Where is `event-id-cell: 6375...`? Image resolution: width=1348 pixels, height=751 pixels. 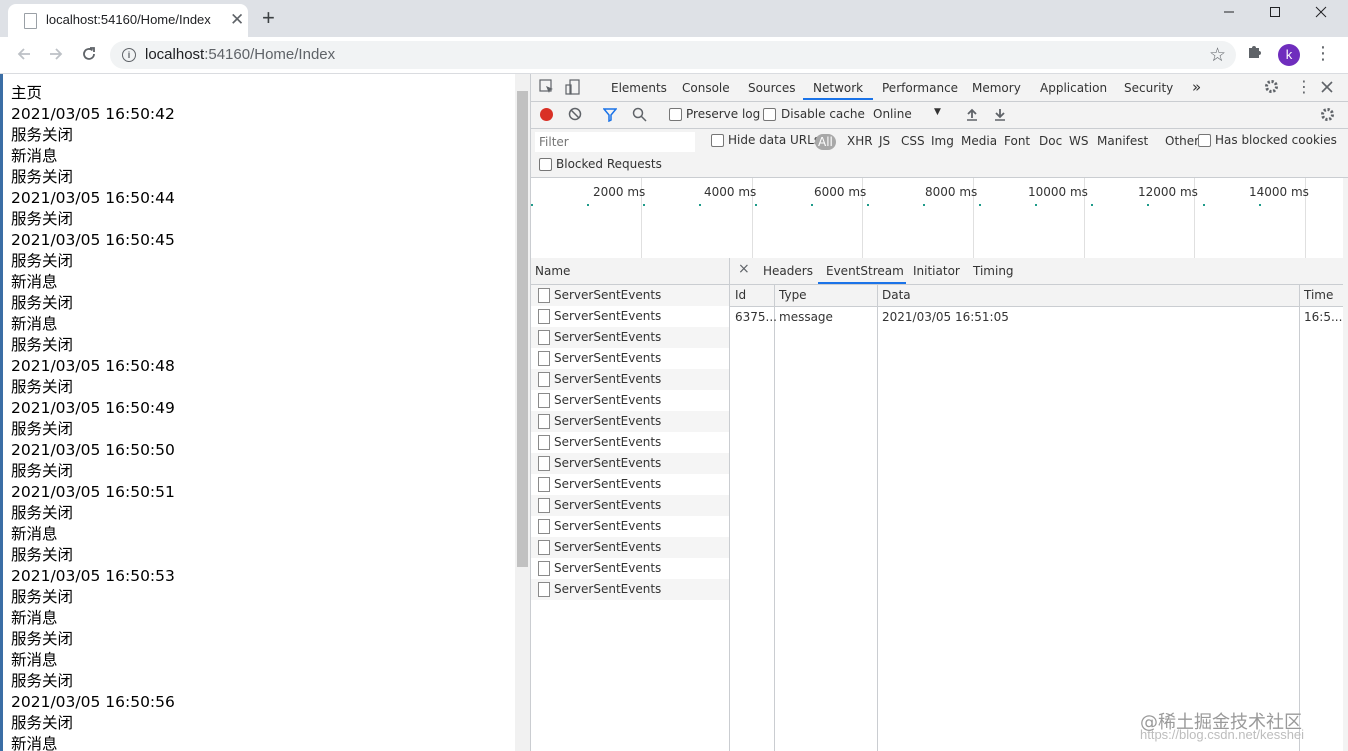
event-id-cell: 6375... is located at coordinates (756, 317).